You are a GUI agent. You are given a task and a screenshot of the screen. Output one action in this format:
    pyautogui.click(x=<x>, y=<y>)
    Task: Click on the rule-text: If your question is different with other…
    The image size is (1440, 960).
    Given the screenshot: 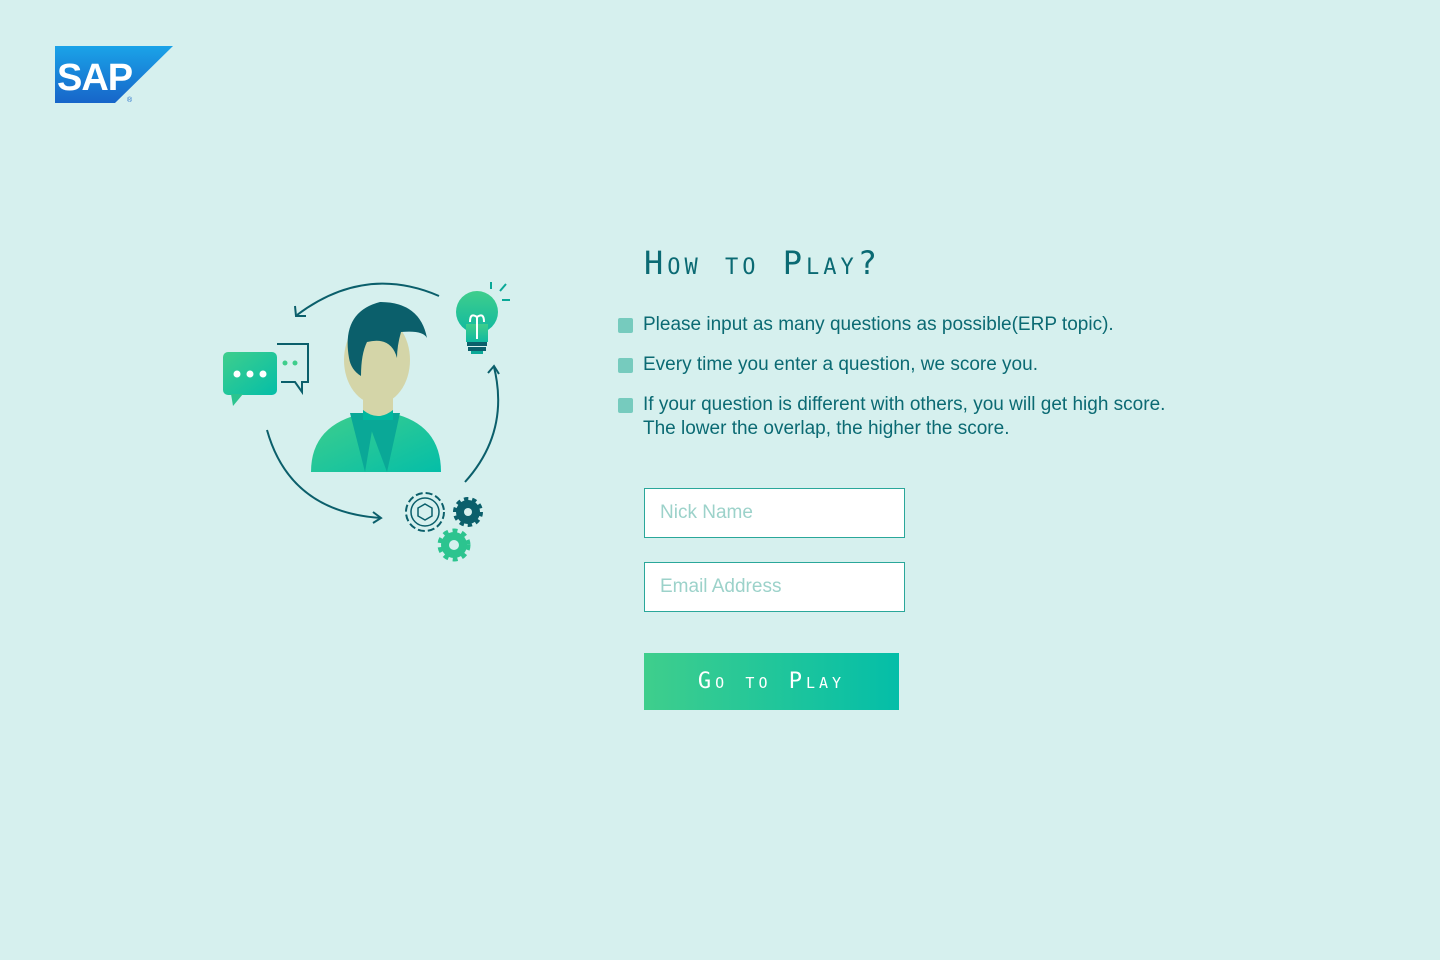 What is the action you would take?
    pyautogui.click(x=904, y=404)
    